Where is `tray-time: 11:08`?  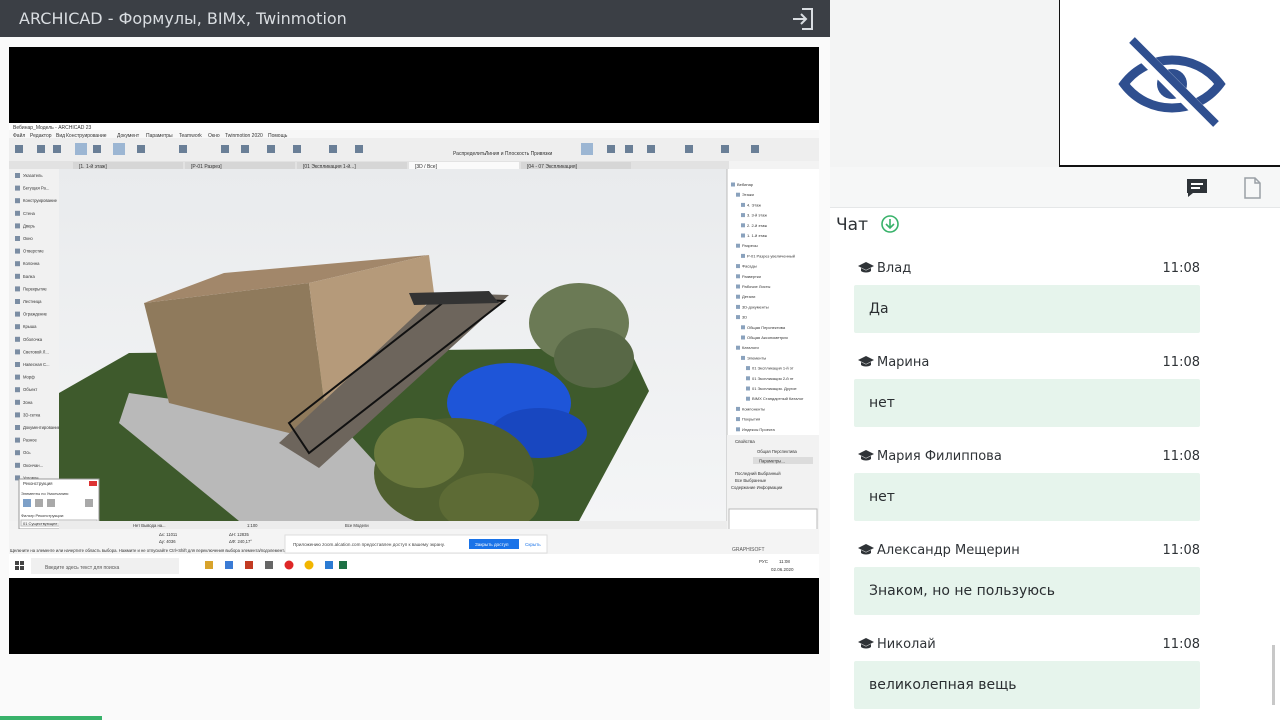
tray-time: 11:08 is located at coordinates (784, 561).